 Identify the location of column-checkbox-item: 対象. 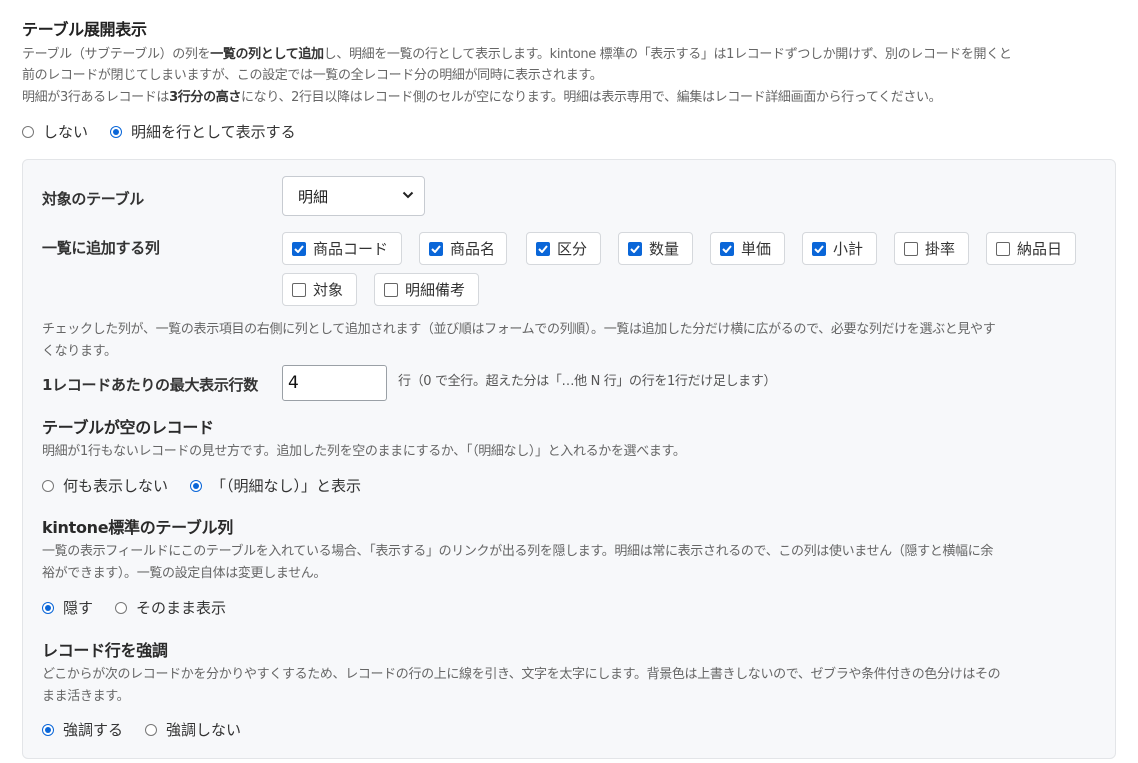
(319, 289).